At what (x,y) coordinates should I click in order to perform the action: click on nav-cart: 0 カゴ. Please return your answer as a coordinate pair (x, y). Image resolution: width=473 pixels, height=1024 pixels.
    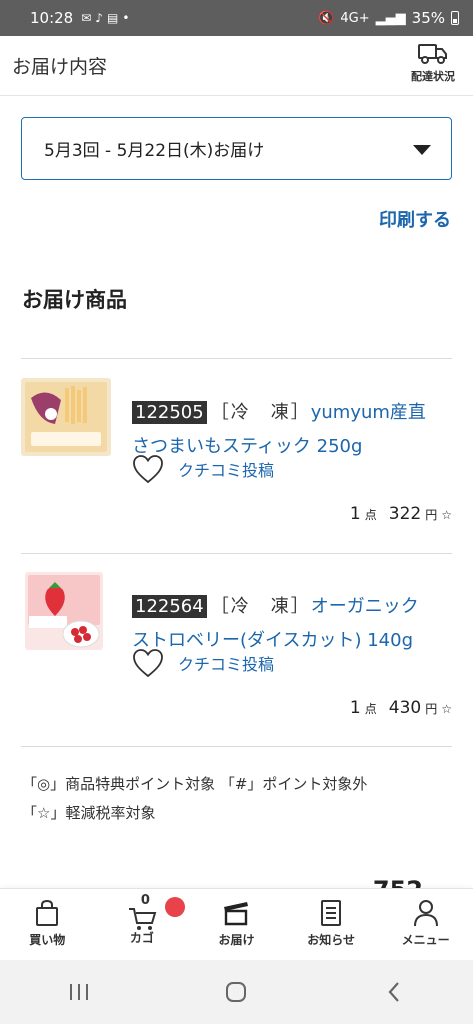
    Looking at the image, I should click on (142, 924).